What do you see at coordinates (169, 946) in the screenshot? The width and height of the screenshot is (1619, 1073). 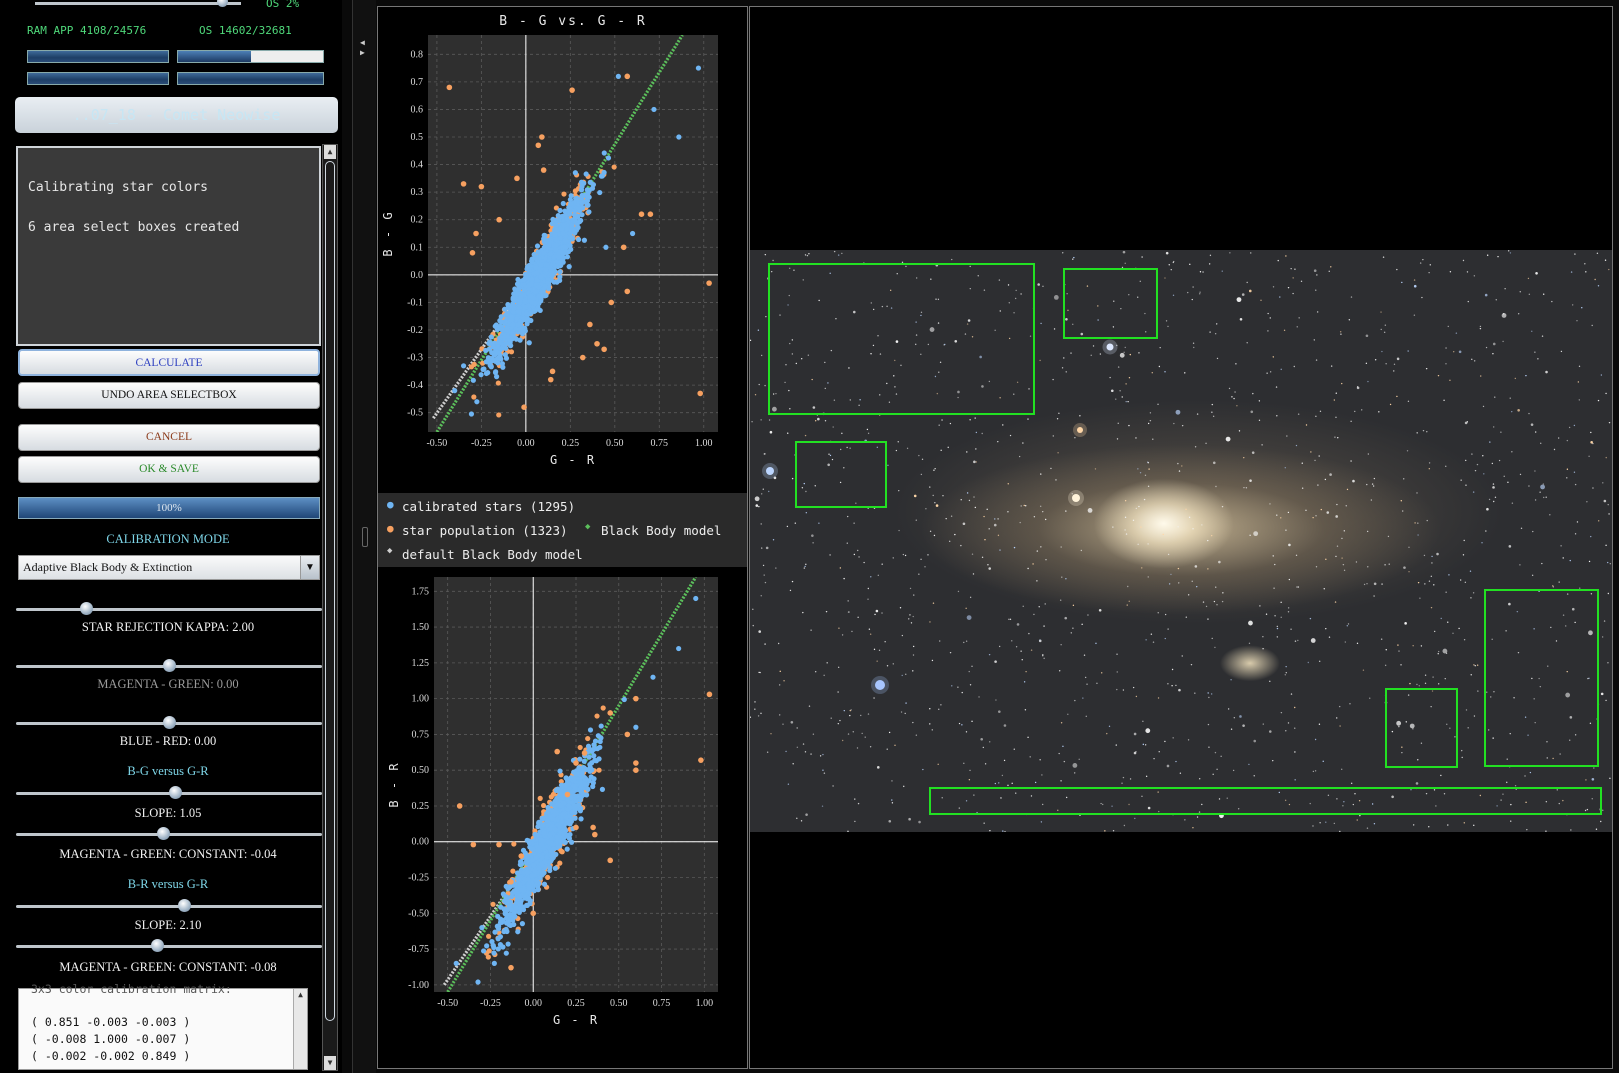 I see `br-constant-slider` at bounding box center [169, 946].